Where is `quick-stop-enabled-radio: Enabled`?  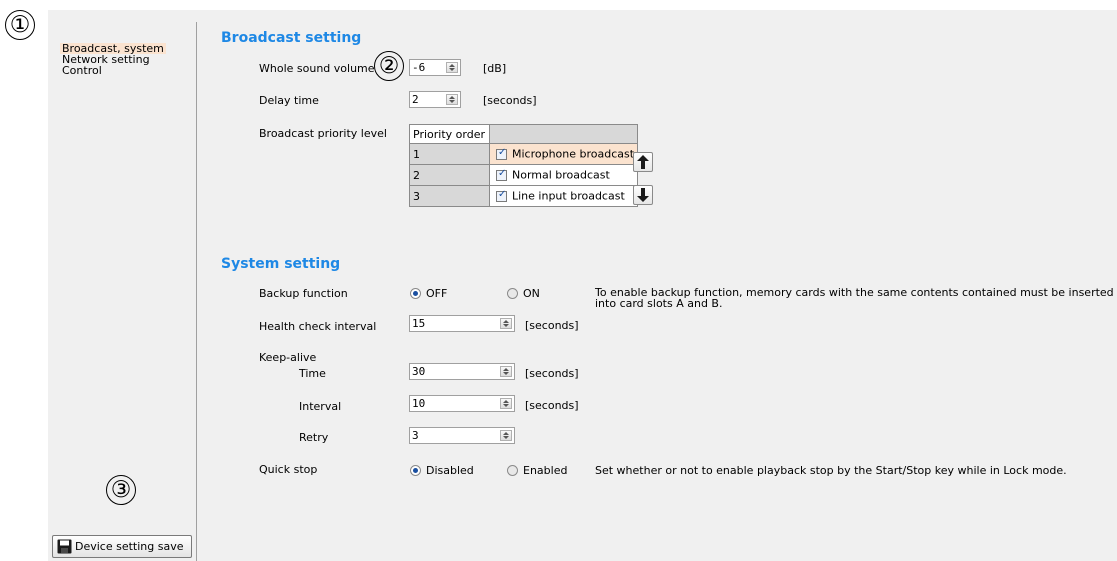
quick-stop-enabled-radio: Enabled is located at coordinates (537, 470).